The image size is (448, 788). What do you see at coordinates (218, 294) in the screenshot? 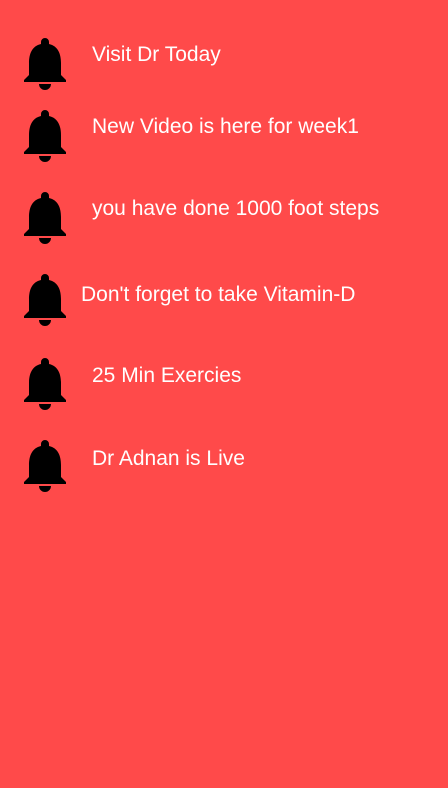
I see `notification-text: Don't forget to take Vitamin-D` at bounding box center [218, 294].